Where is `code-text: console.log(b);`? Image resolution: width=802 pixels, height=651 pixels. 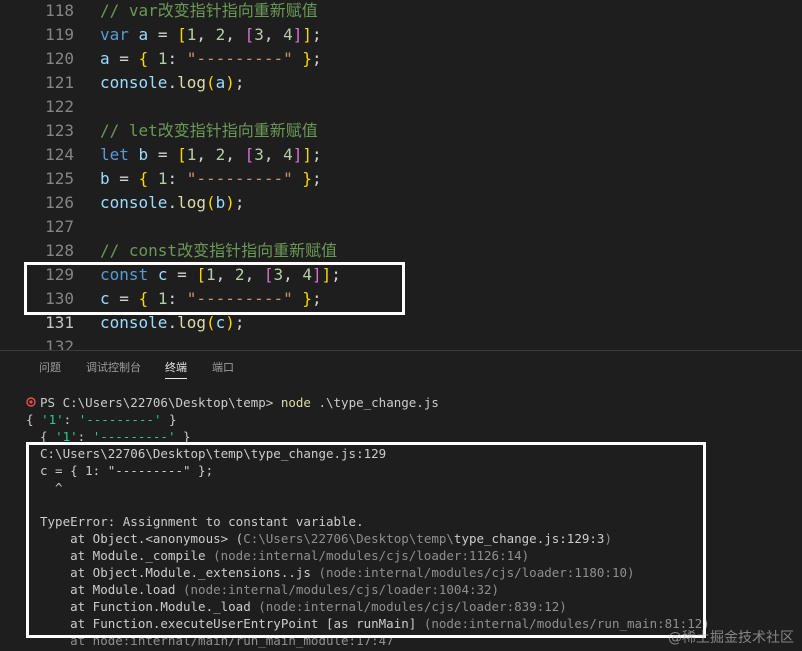 code-text: console.log(b); is located at coordinates (172, 202).